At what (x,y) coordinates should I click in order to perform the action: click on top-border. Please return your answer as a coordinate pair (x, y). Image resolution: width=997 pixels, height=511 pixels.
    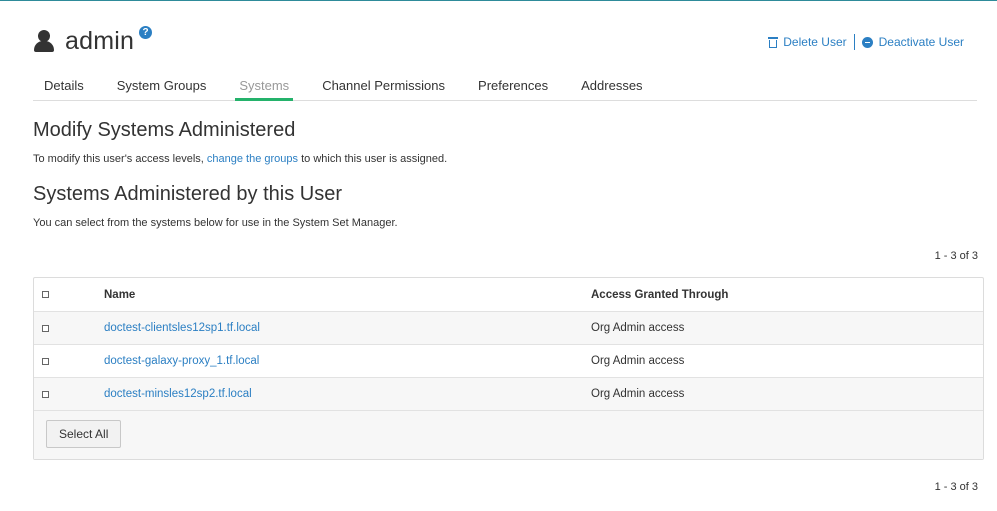
    Looking at the image, I should click on (498, 0).